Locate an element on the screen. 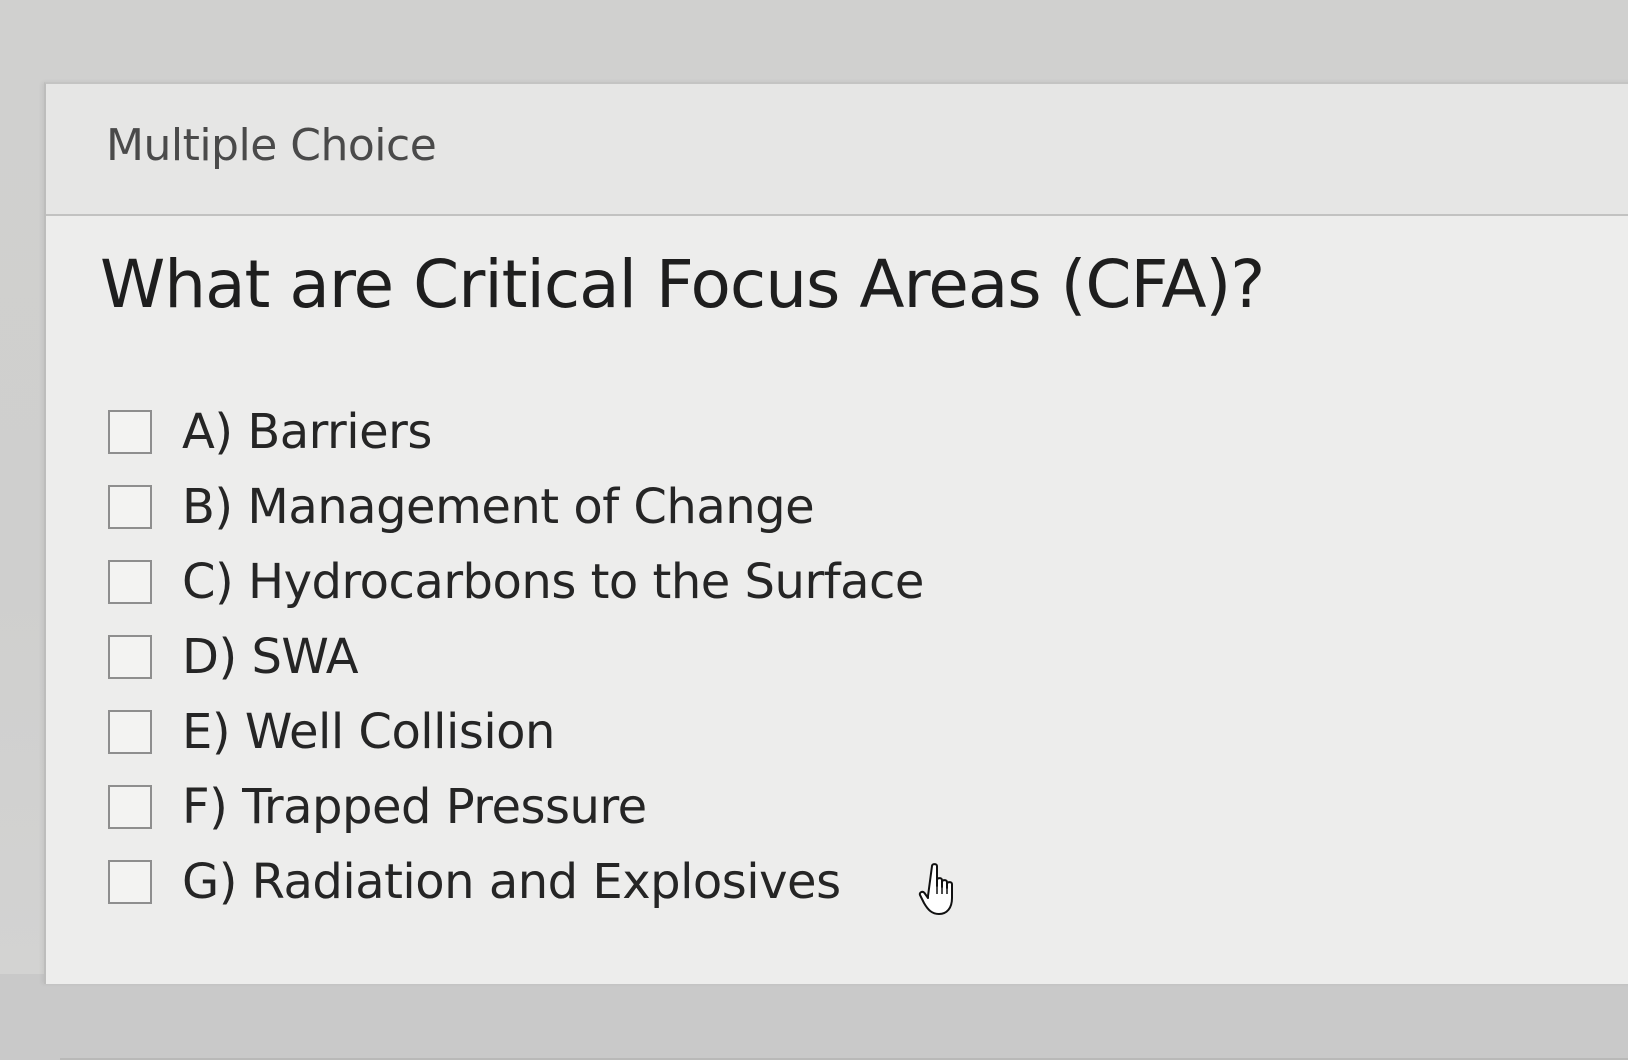  answer-option-b: B) Management of Change is located at coordinates (516, 506).